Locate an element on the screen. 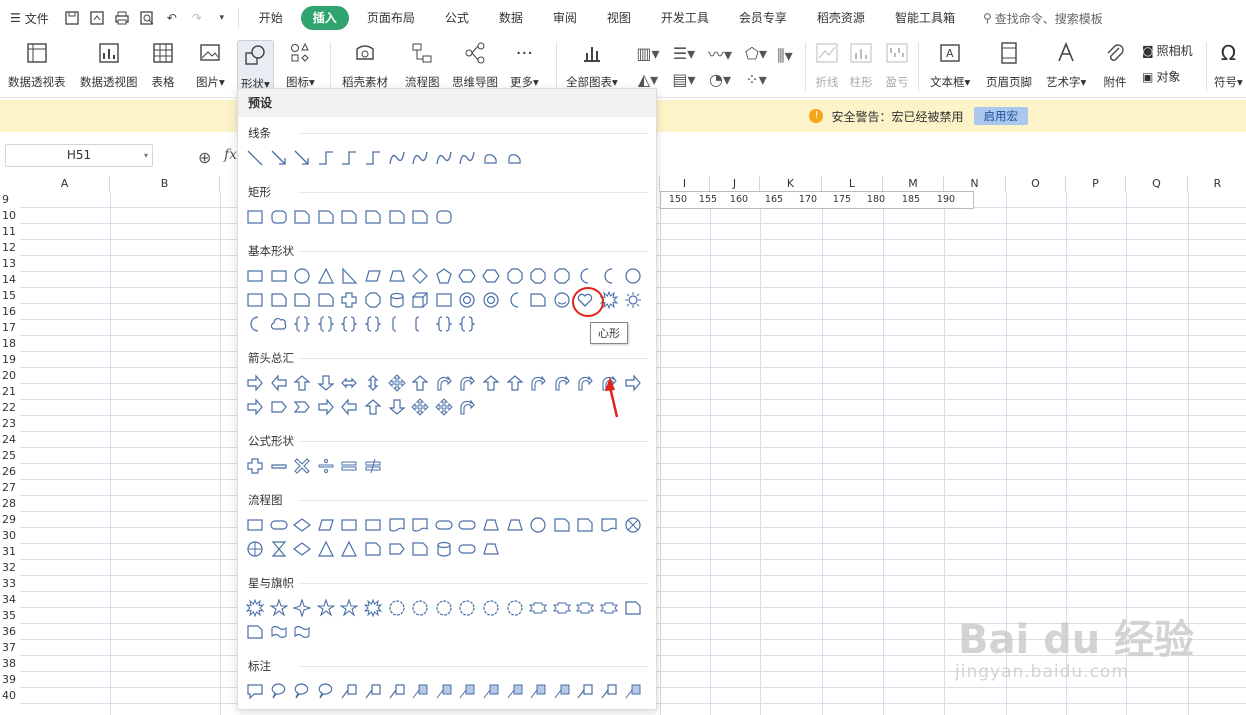  row-header: 14 is located at coordinates (10, 280).